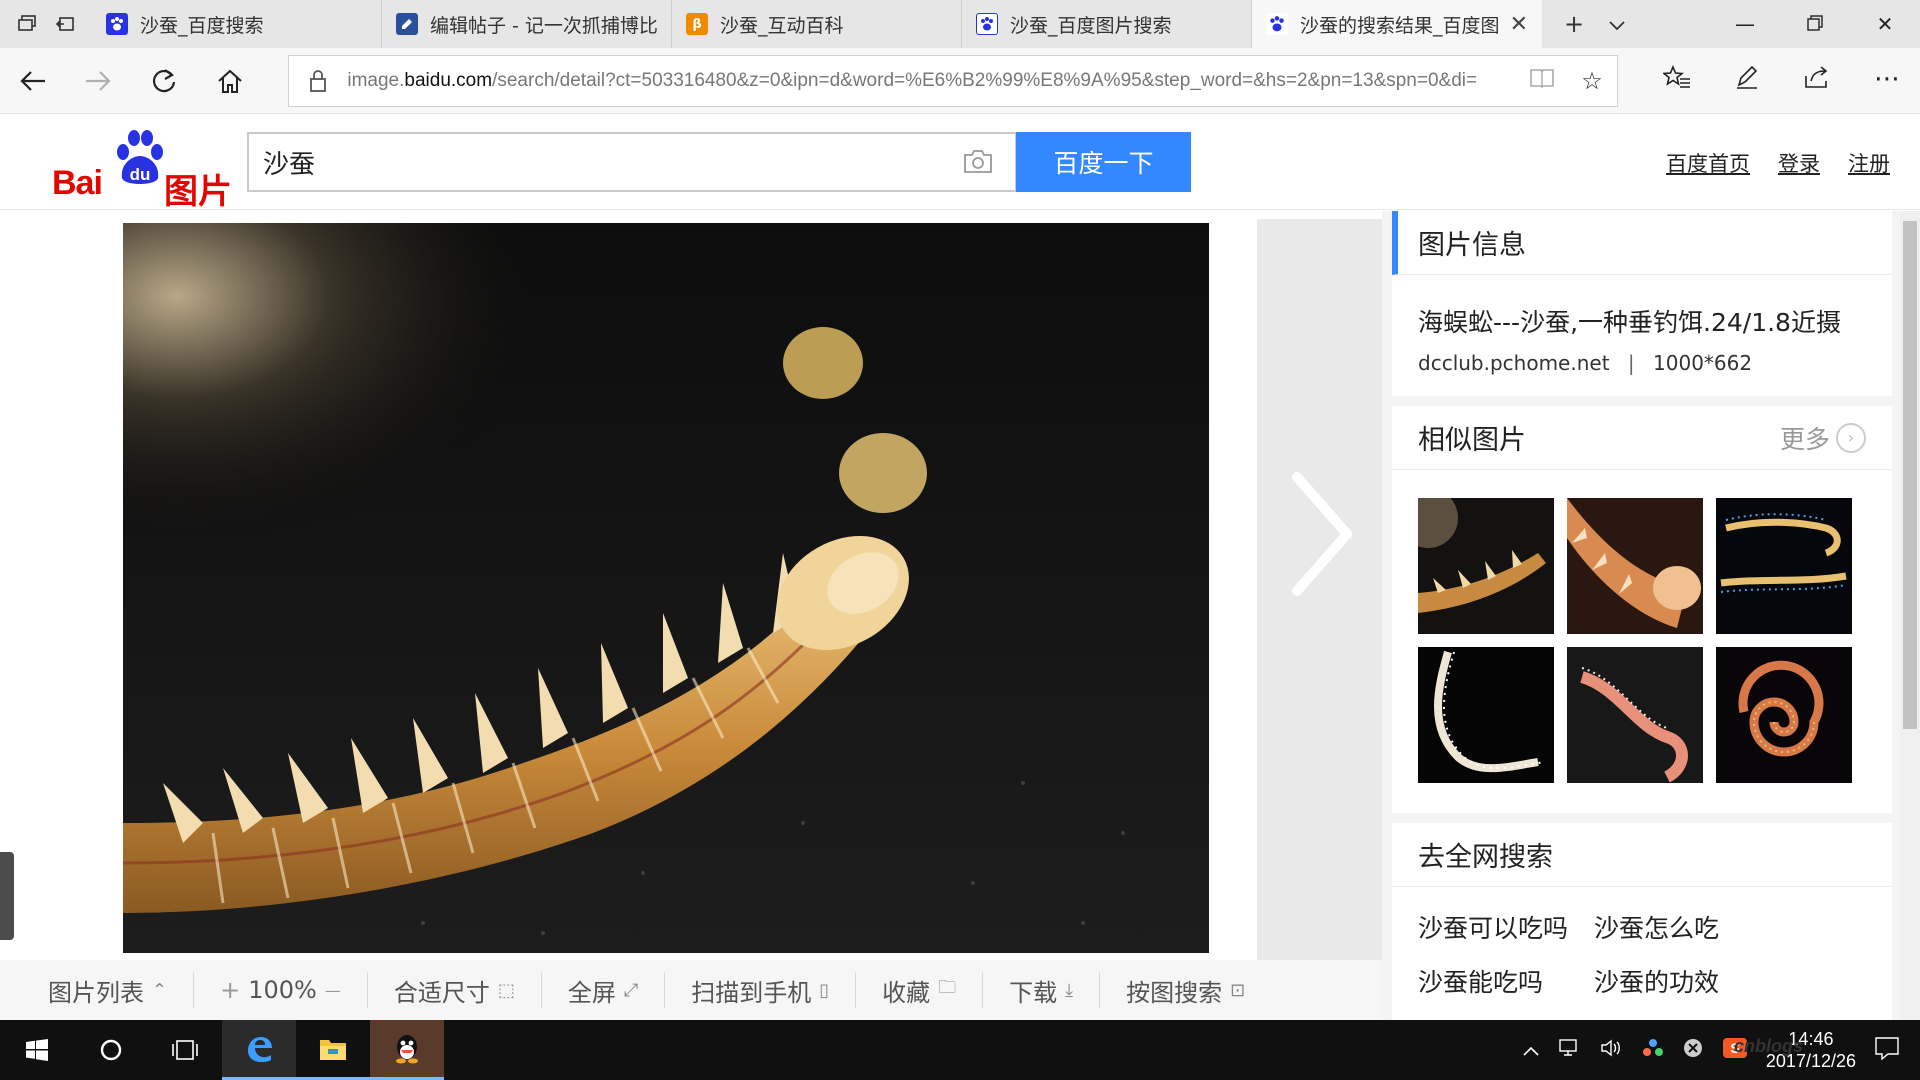  What do you see at coordinates (569, 162) in the screenshot?
I see `search-input` at bounding box center [569, 162].